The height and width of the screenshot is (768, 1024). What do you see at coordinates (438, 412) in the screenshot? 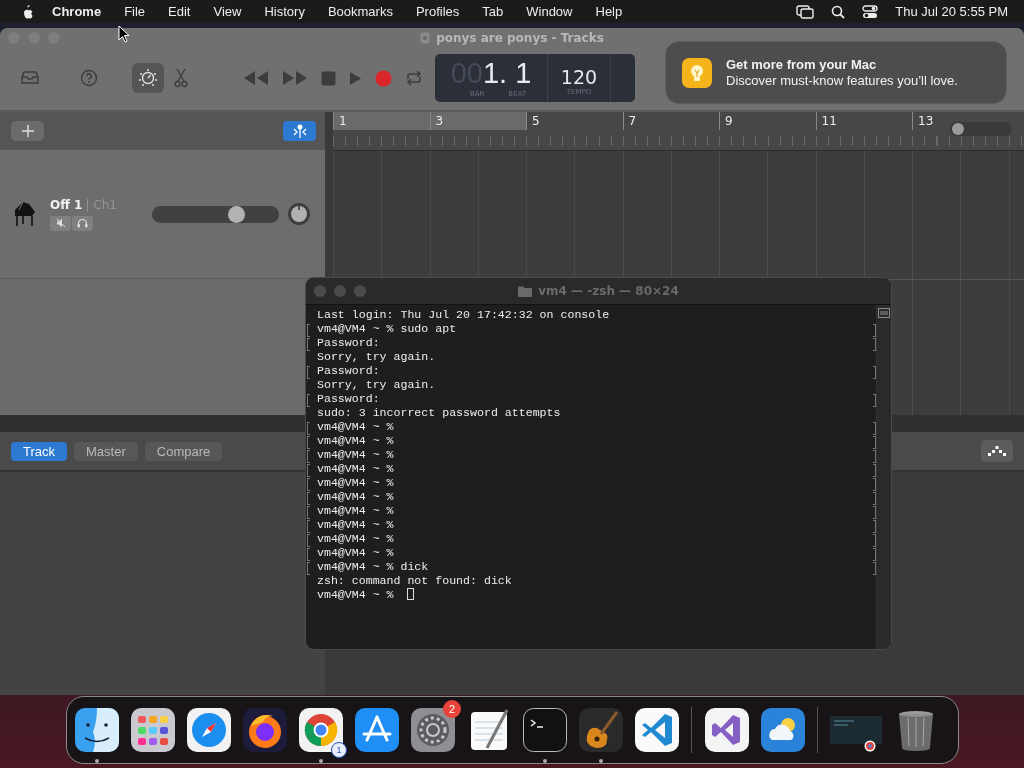
I see `terminal-line: sudo: 3 incorrect password attempts` at bounding box center [438, 412].